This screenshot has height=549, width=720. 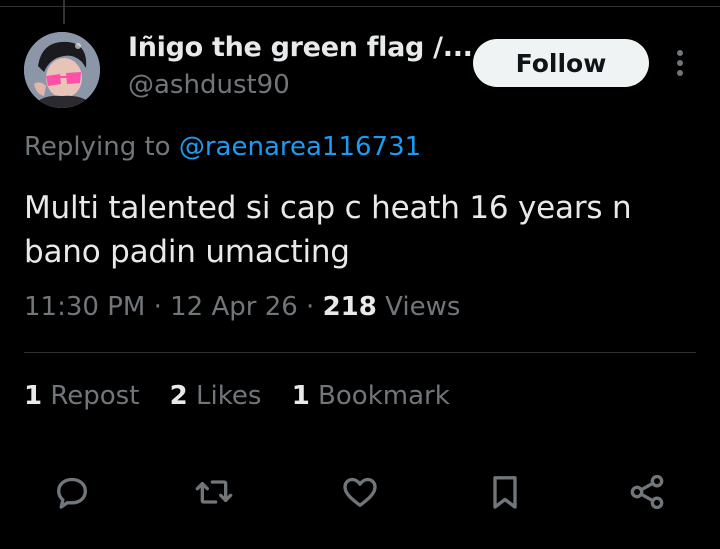 I want to click on more-options-icon, so click(x=680, y=64).